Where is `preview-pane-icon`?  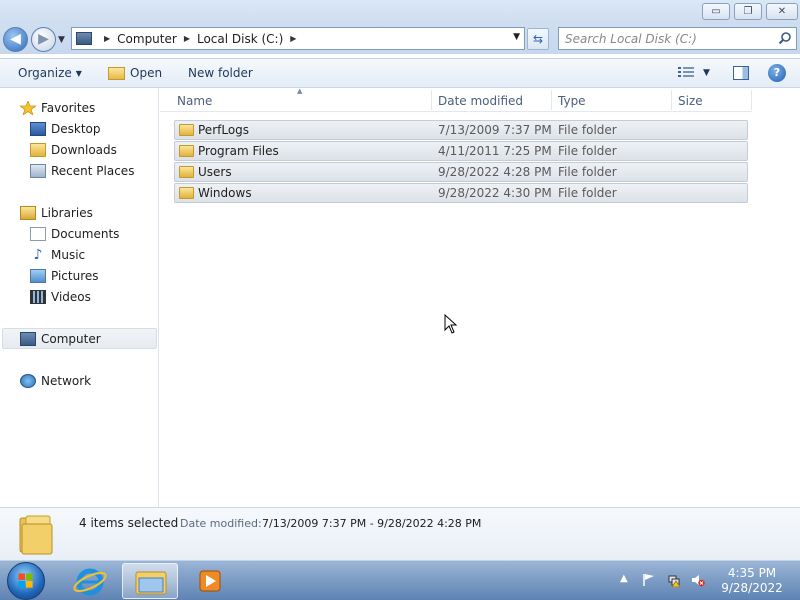
preview-pane-icon is located at coordinates (741, 73).